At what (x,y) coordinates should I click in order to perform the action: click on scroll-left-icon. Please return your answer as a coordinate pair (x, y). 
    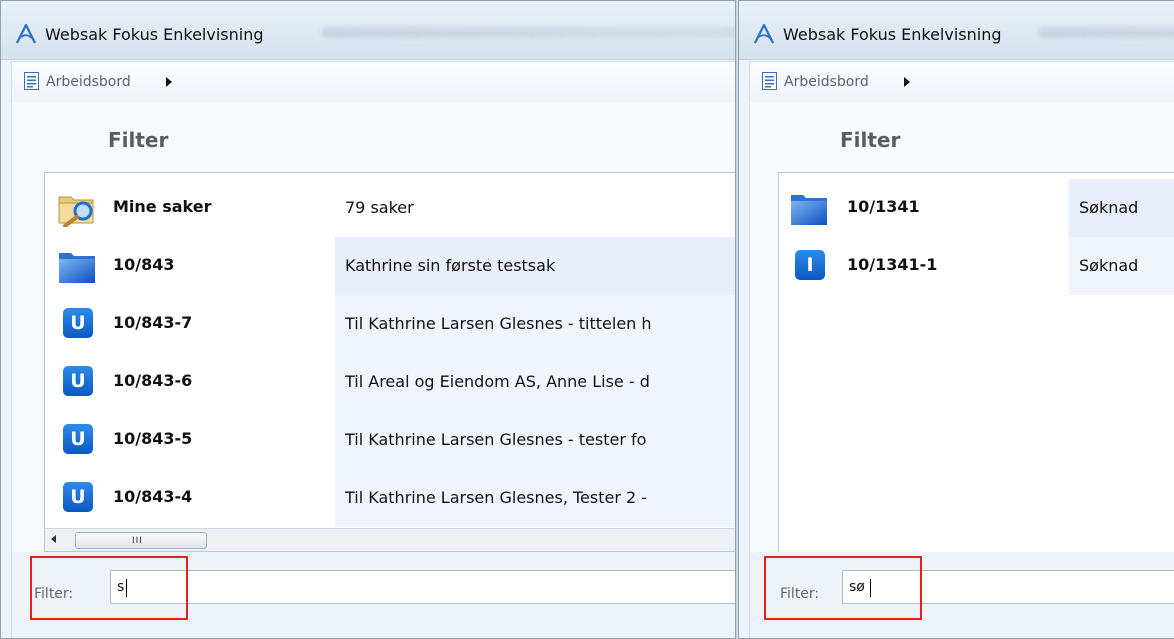
    Looking at the image, I should click on (53, 539).